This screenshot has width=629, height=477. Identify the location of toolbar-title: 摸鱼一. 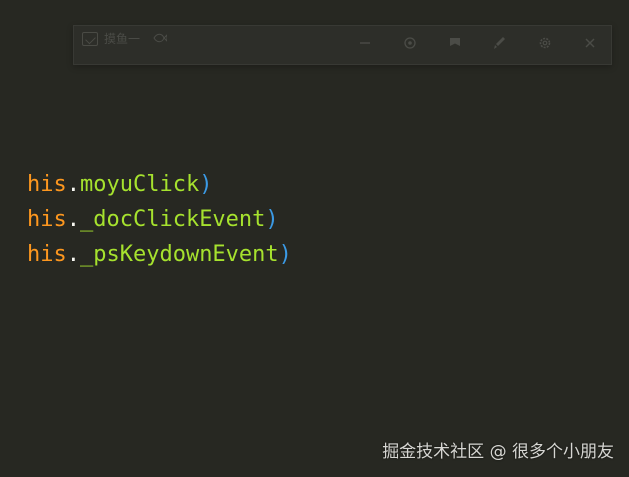
(122, 39).